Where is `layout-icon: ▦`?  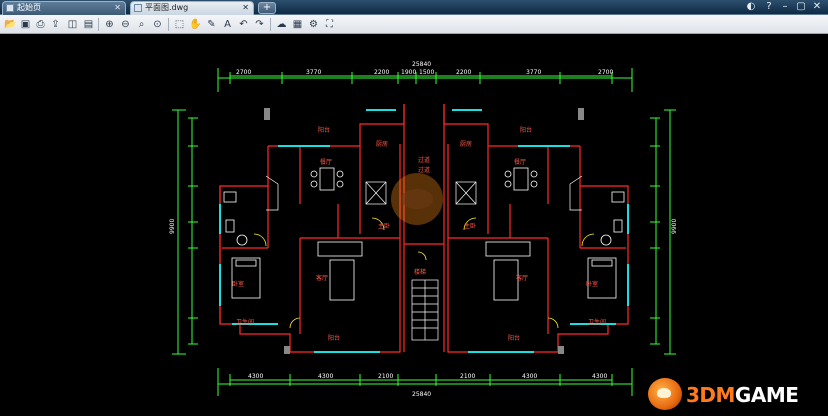
layout-icon: ▦ is located at coordinates (297, 24).